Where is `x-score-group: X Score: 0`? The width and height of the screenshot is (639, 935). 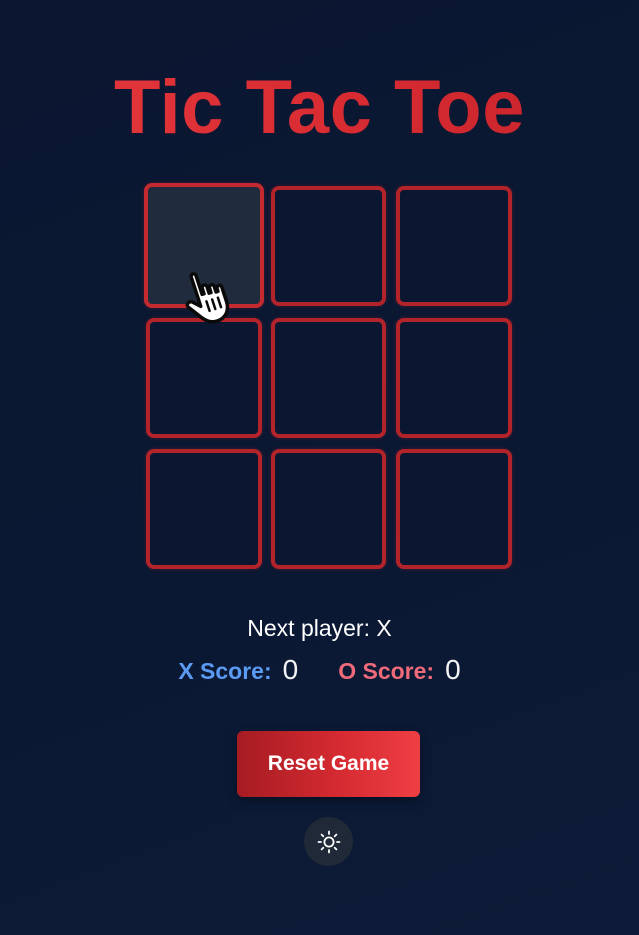 x-score-group: X Score: 0 is located at coordinates (238, 670).